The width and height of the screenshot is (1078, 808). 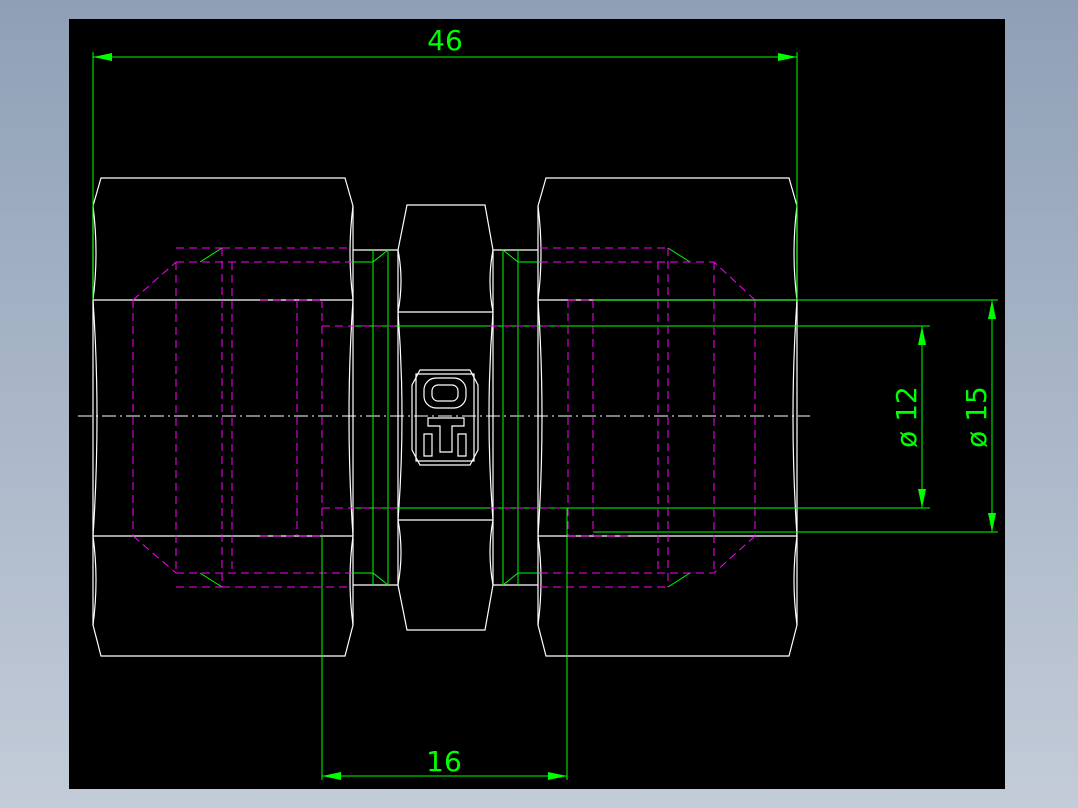 I want to click on overall-length-label: 46, so click(x=445, y=40).